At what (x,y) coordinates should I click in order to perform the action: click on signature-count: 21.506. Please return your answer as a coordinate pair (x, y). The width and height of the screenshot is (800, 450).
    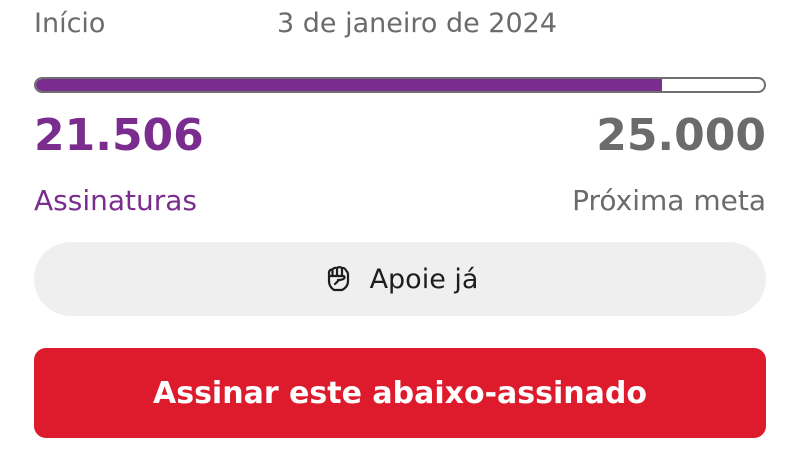
    Looking at the image, I should click on (119, 135).